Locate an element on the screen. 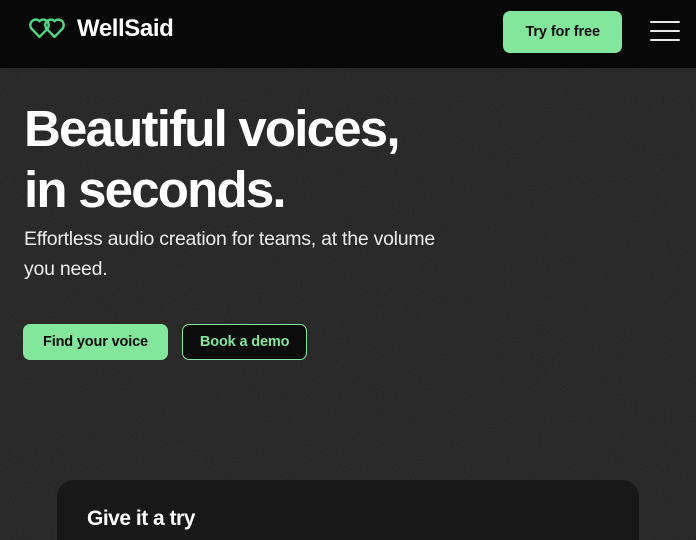 The height and width of the screenshot is (540, 696). hero-cta-row: Find your voice Book a demo is located at coordinates (165, 342).